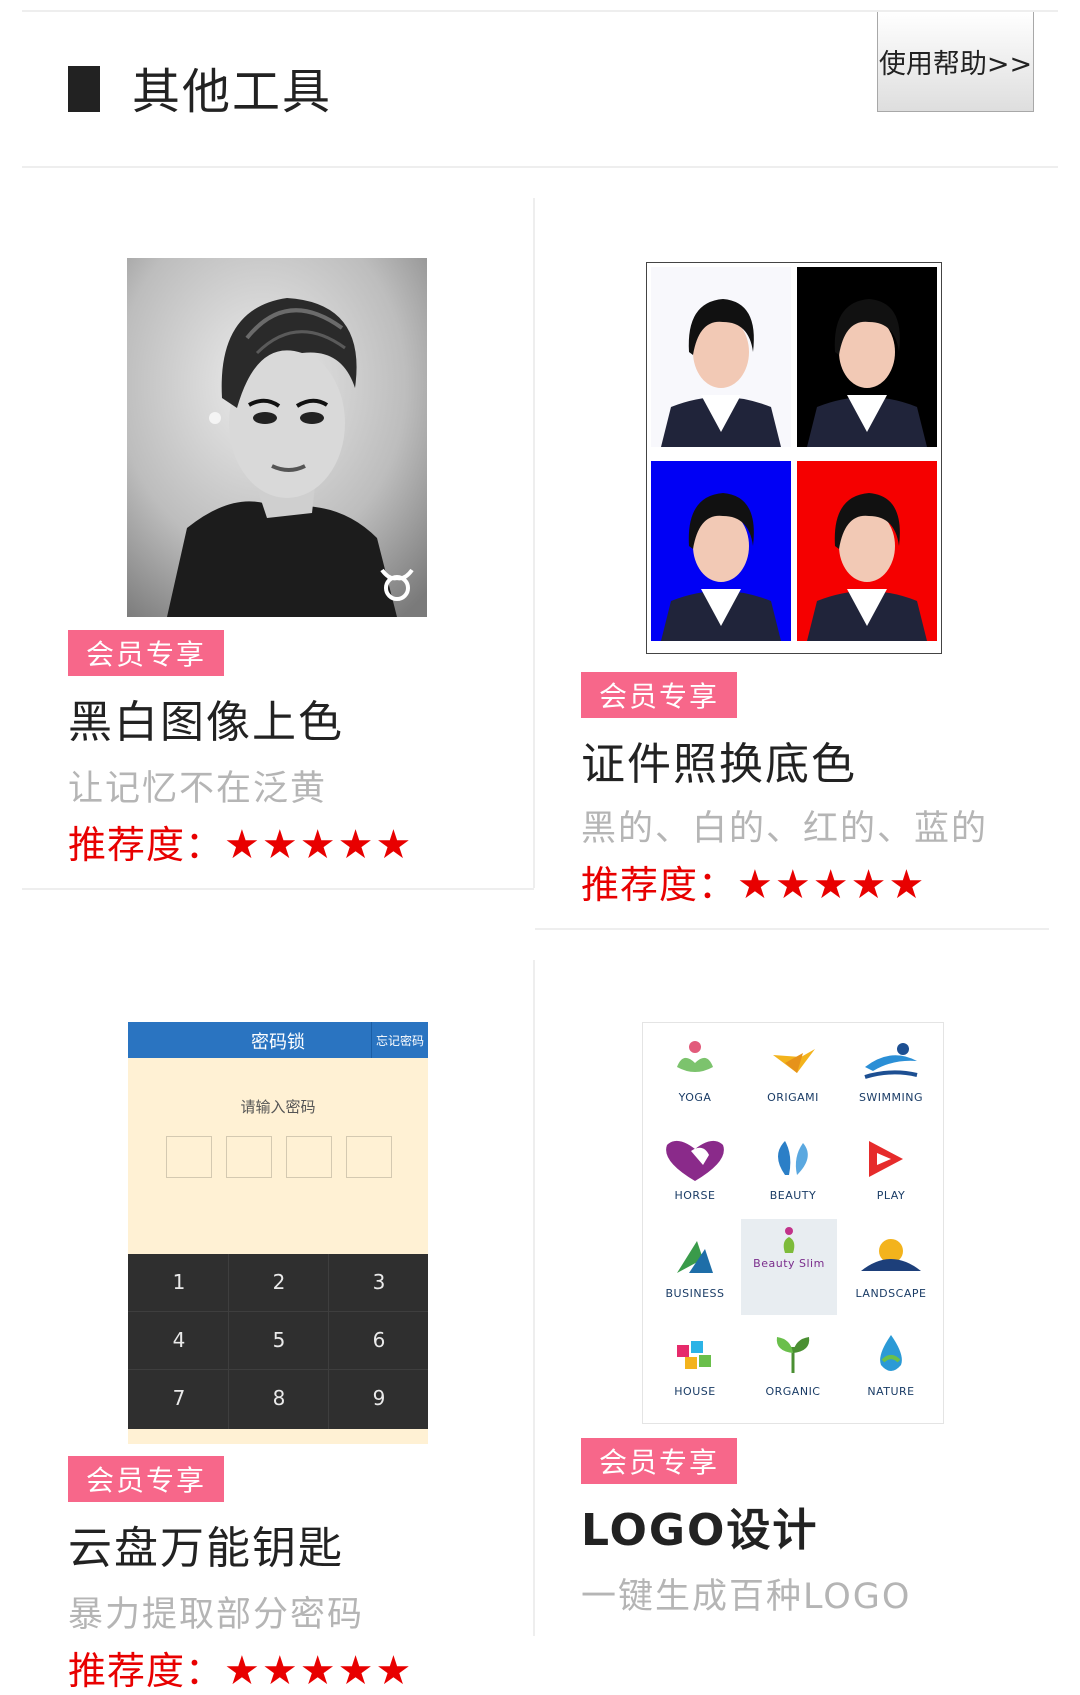  I want to click on key-5: 5, so click(279, 1340).